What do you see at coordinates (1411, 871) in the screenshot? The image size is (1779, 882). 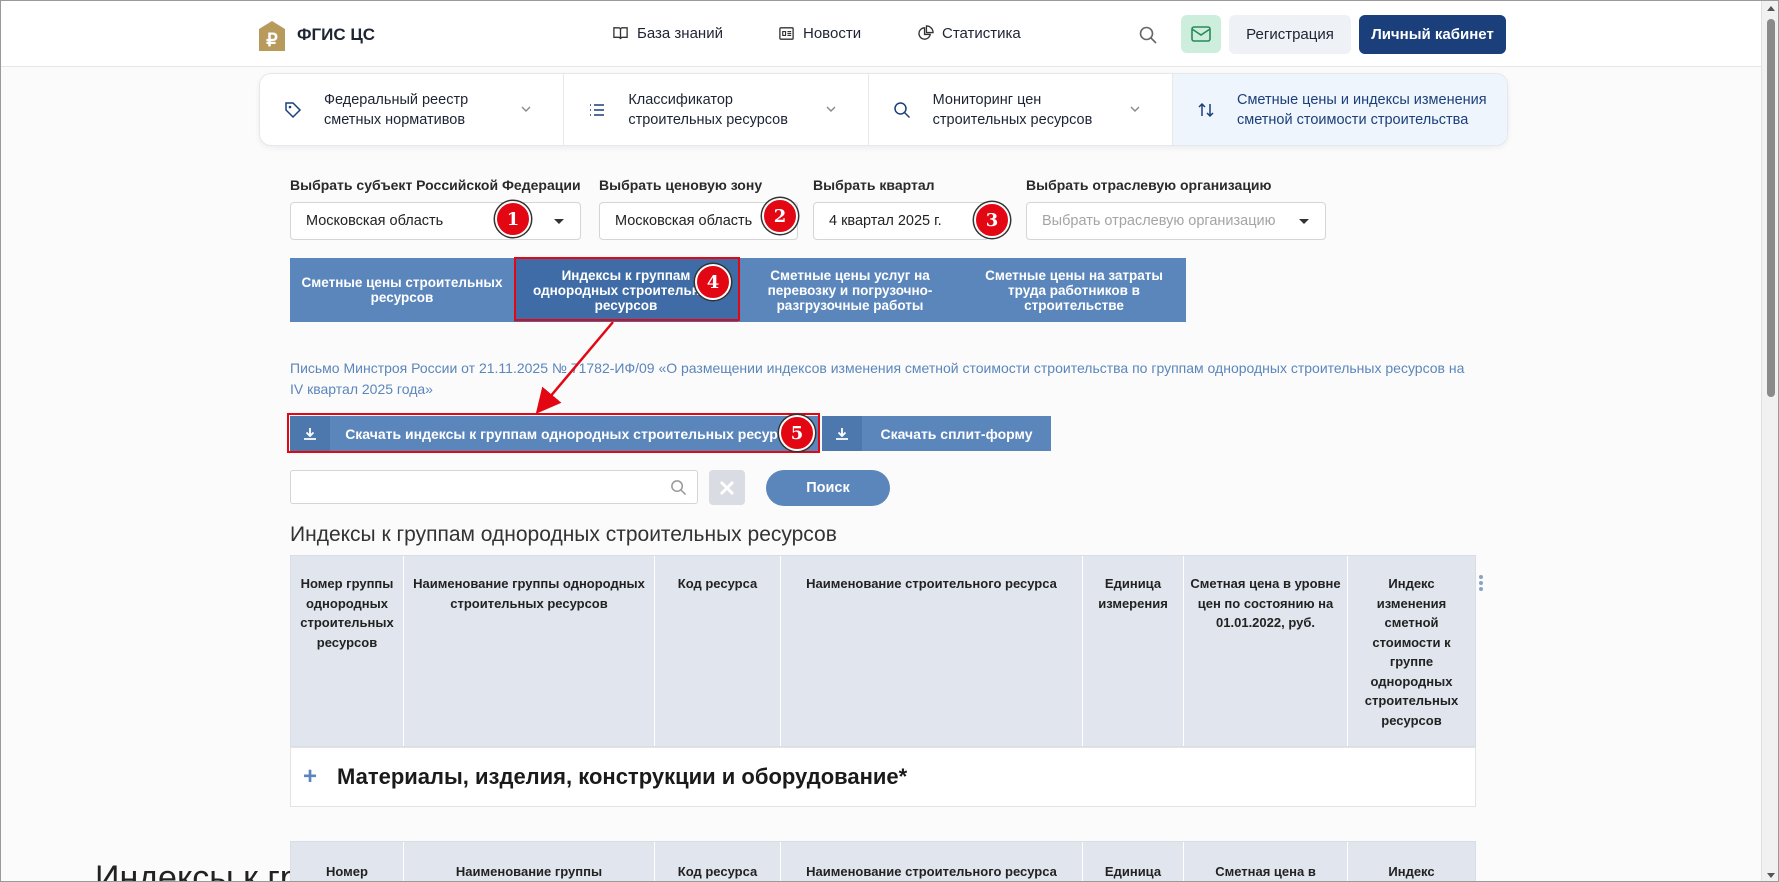 I see `column-header: Индекс` at bounding box center [1411, 871].